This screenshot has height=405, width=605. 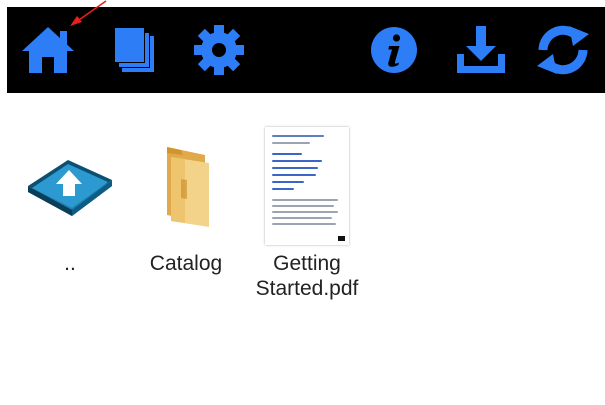 I want to click on file-item-getting-started-pdf: Getting Started.pdf, so click(x=307, y=213).